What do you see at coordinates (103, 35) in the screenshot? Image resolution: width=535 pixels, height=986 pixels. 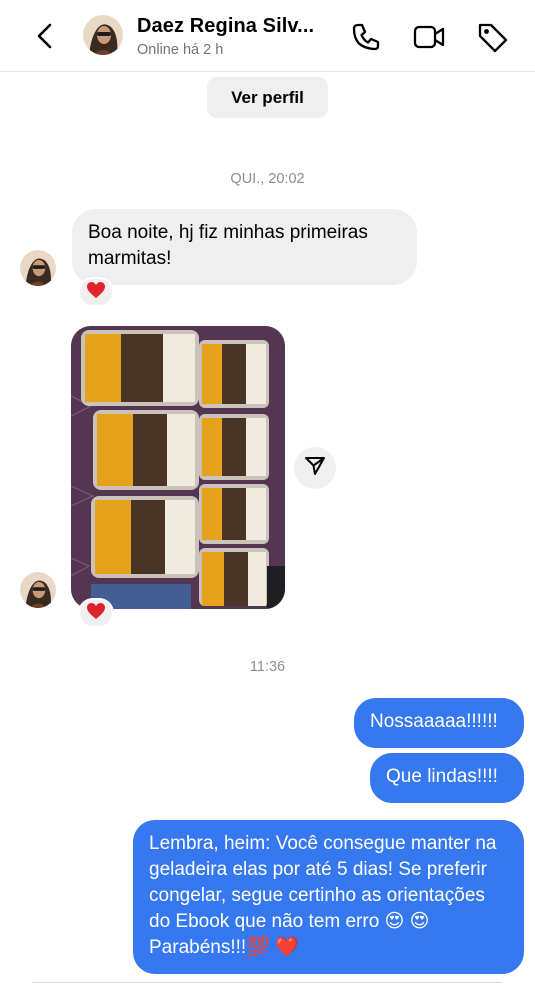 I see `avatar` at bounding box center [103, 35].